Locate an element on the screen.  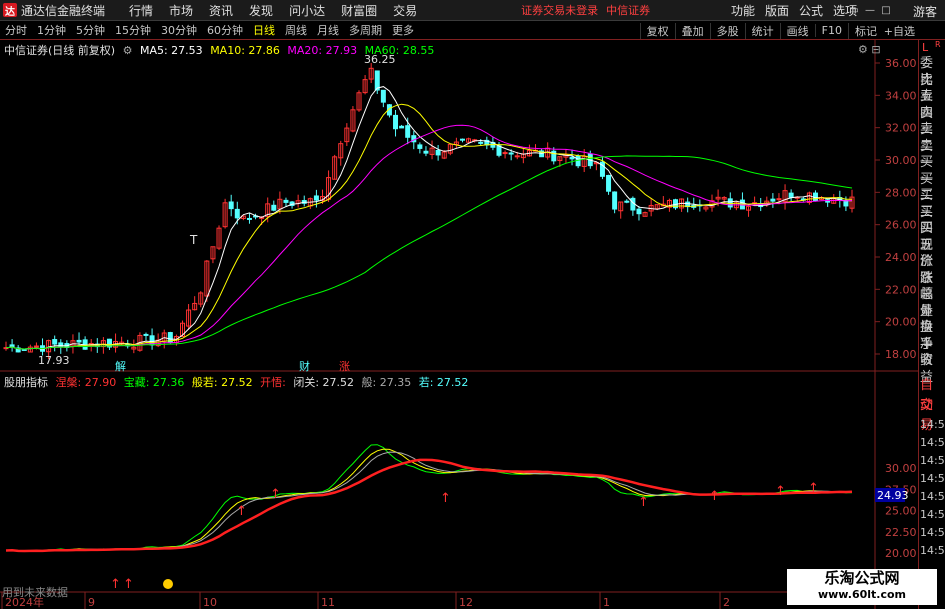
watermark-url: www.60lt.com is located at coordinates (862, 594).